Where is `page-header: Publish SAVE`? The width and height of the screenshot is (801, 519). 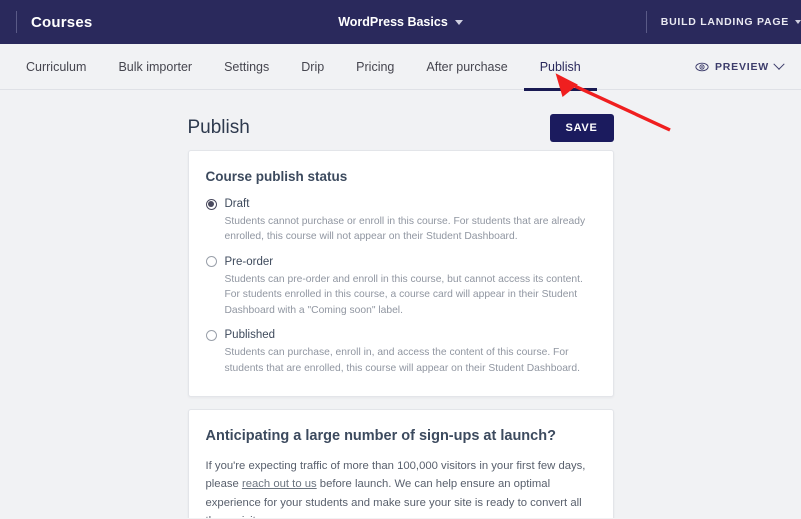
page-header: Publish SAVE is located at coordinates (401, 128).